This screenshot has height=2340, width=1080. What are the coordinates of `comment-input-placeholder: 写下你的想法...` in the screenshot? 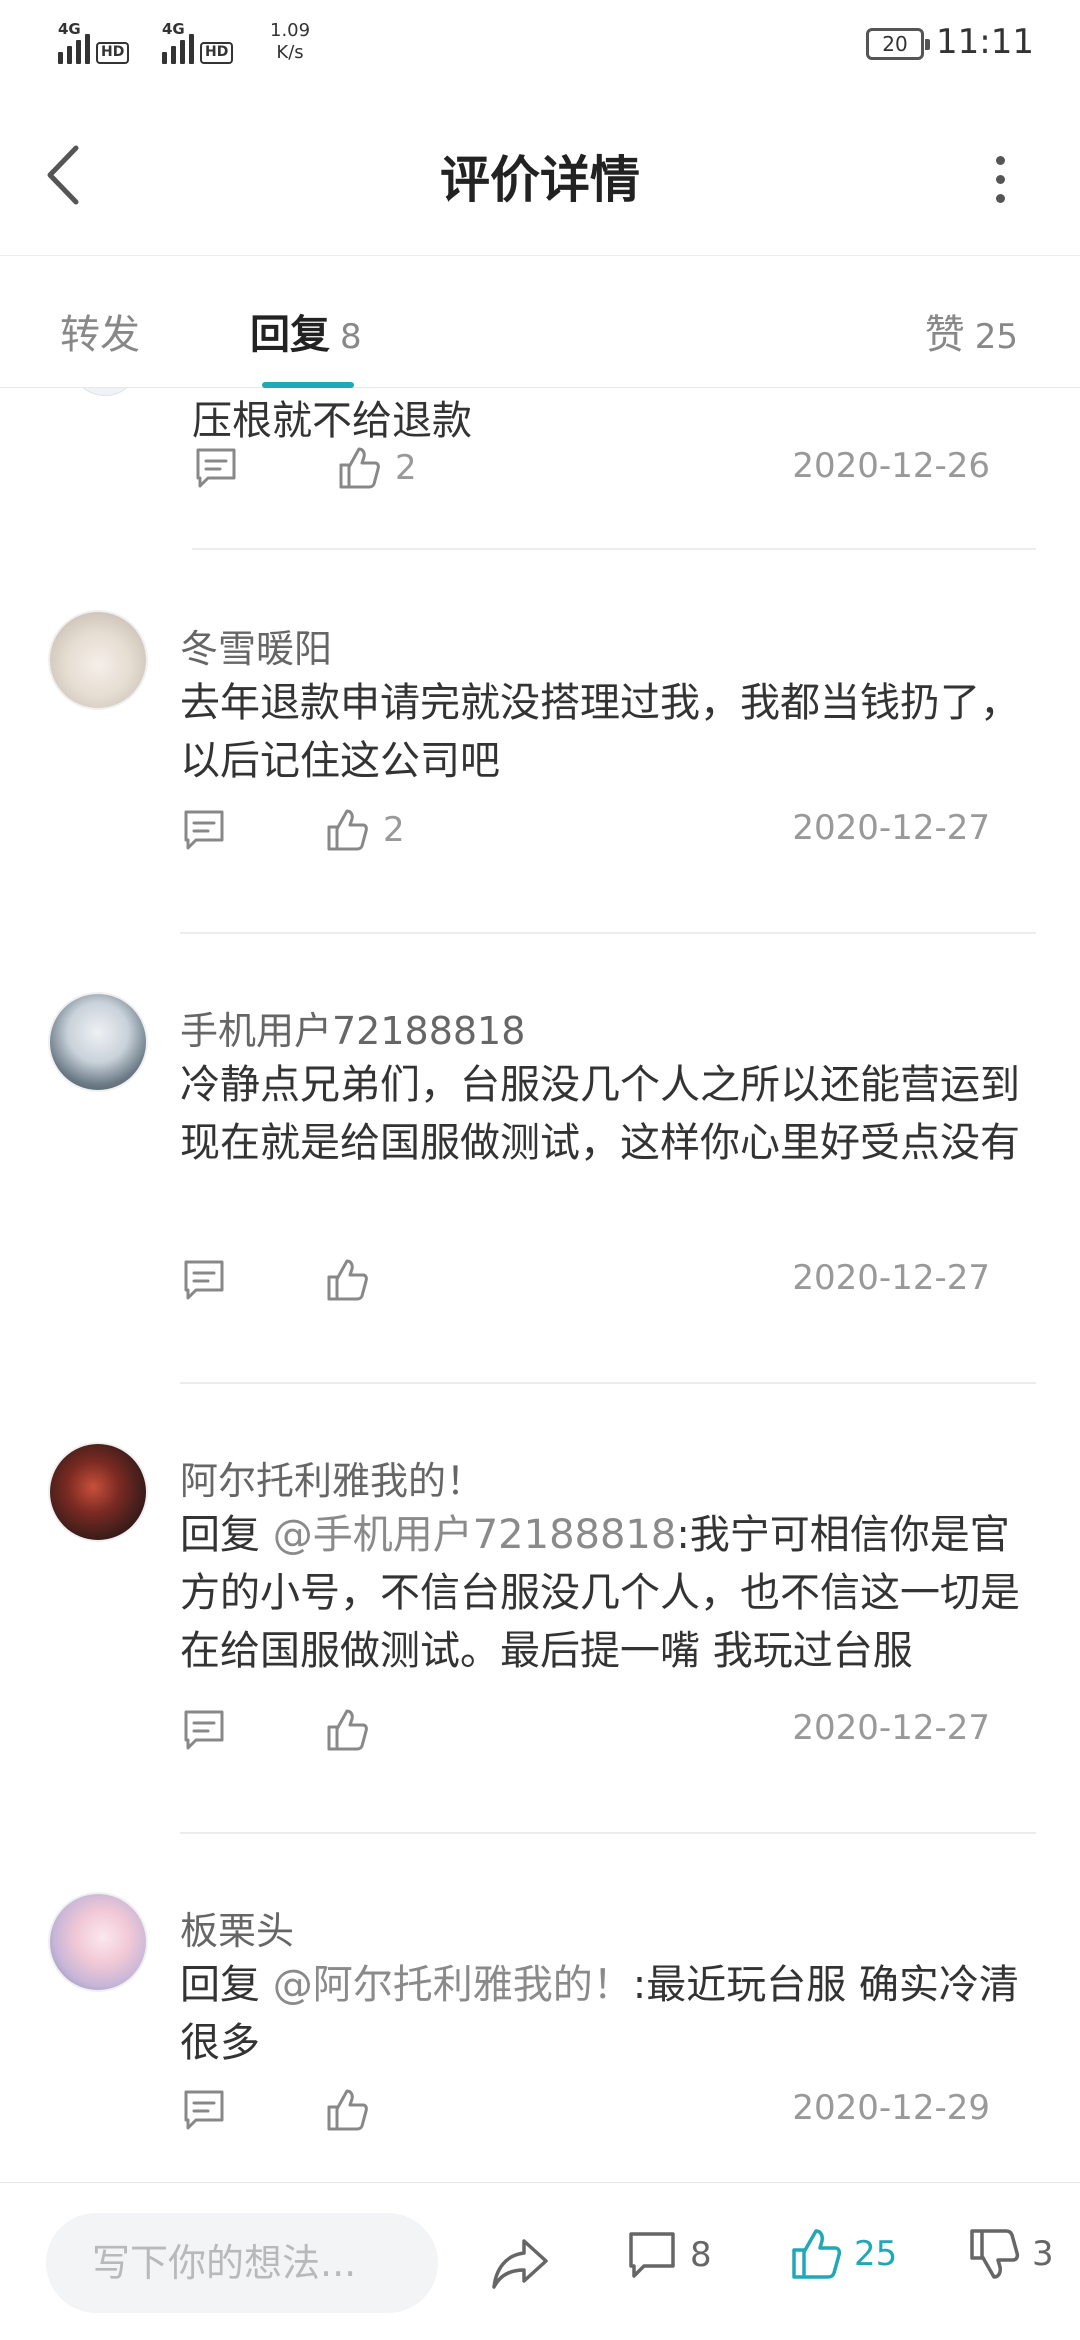 It's located at (224, 2263).